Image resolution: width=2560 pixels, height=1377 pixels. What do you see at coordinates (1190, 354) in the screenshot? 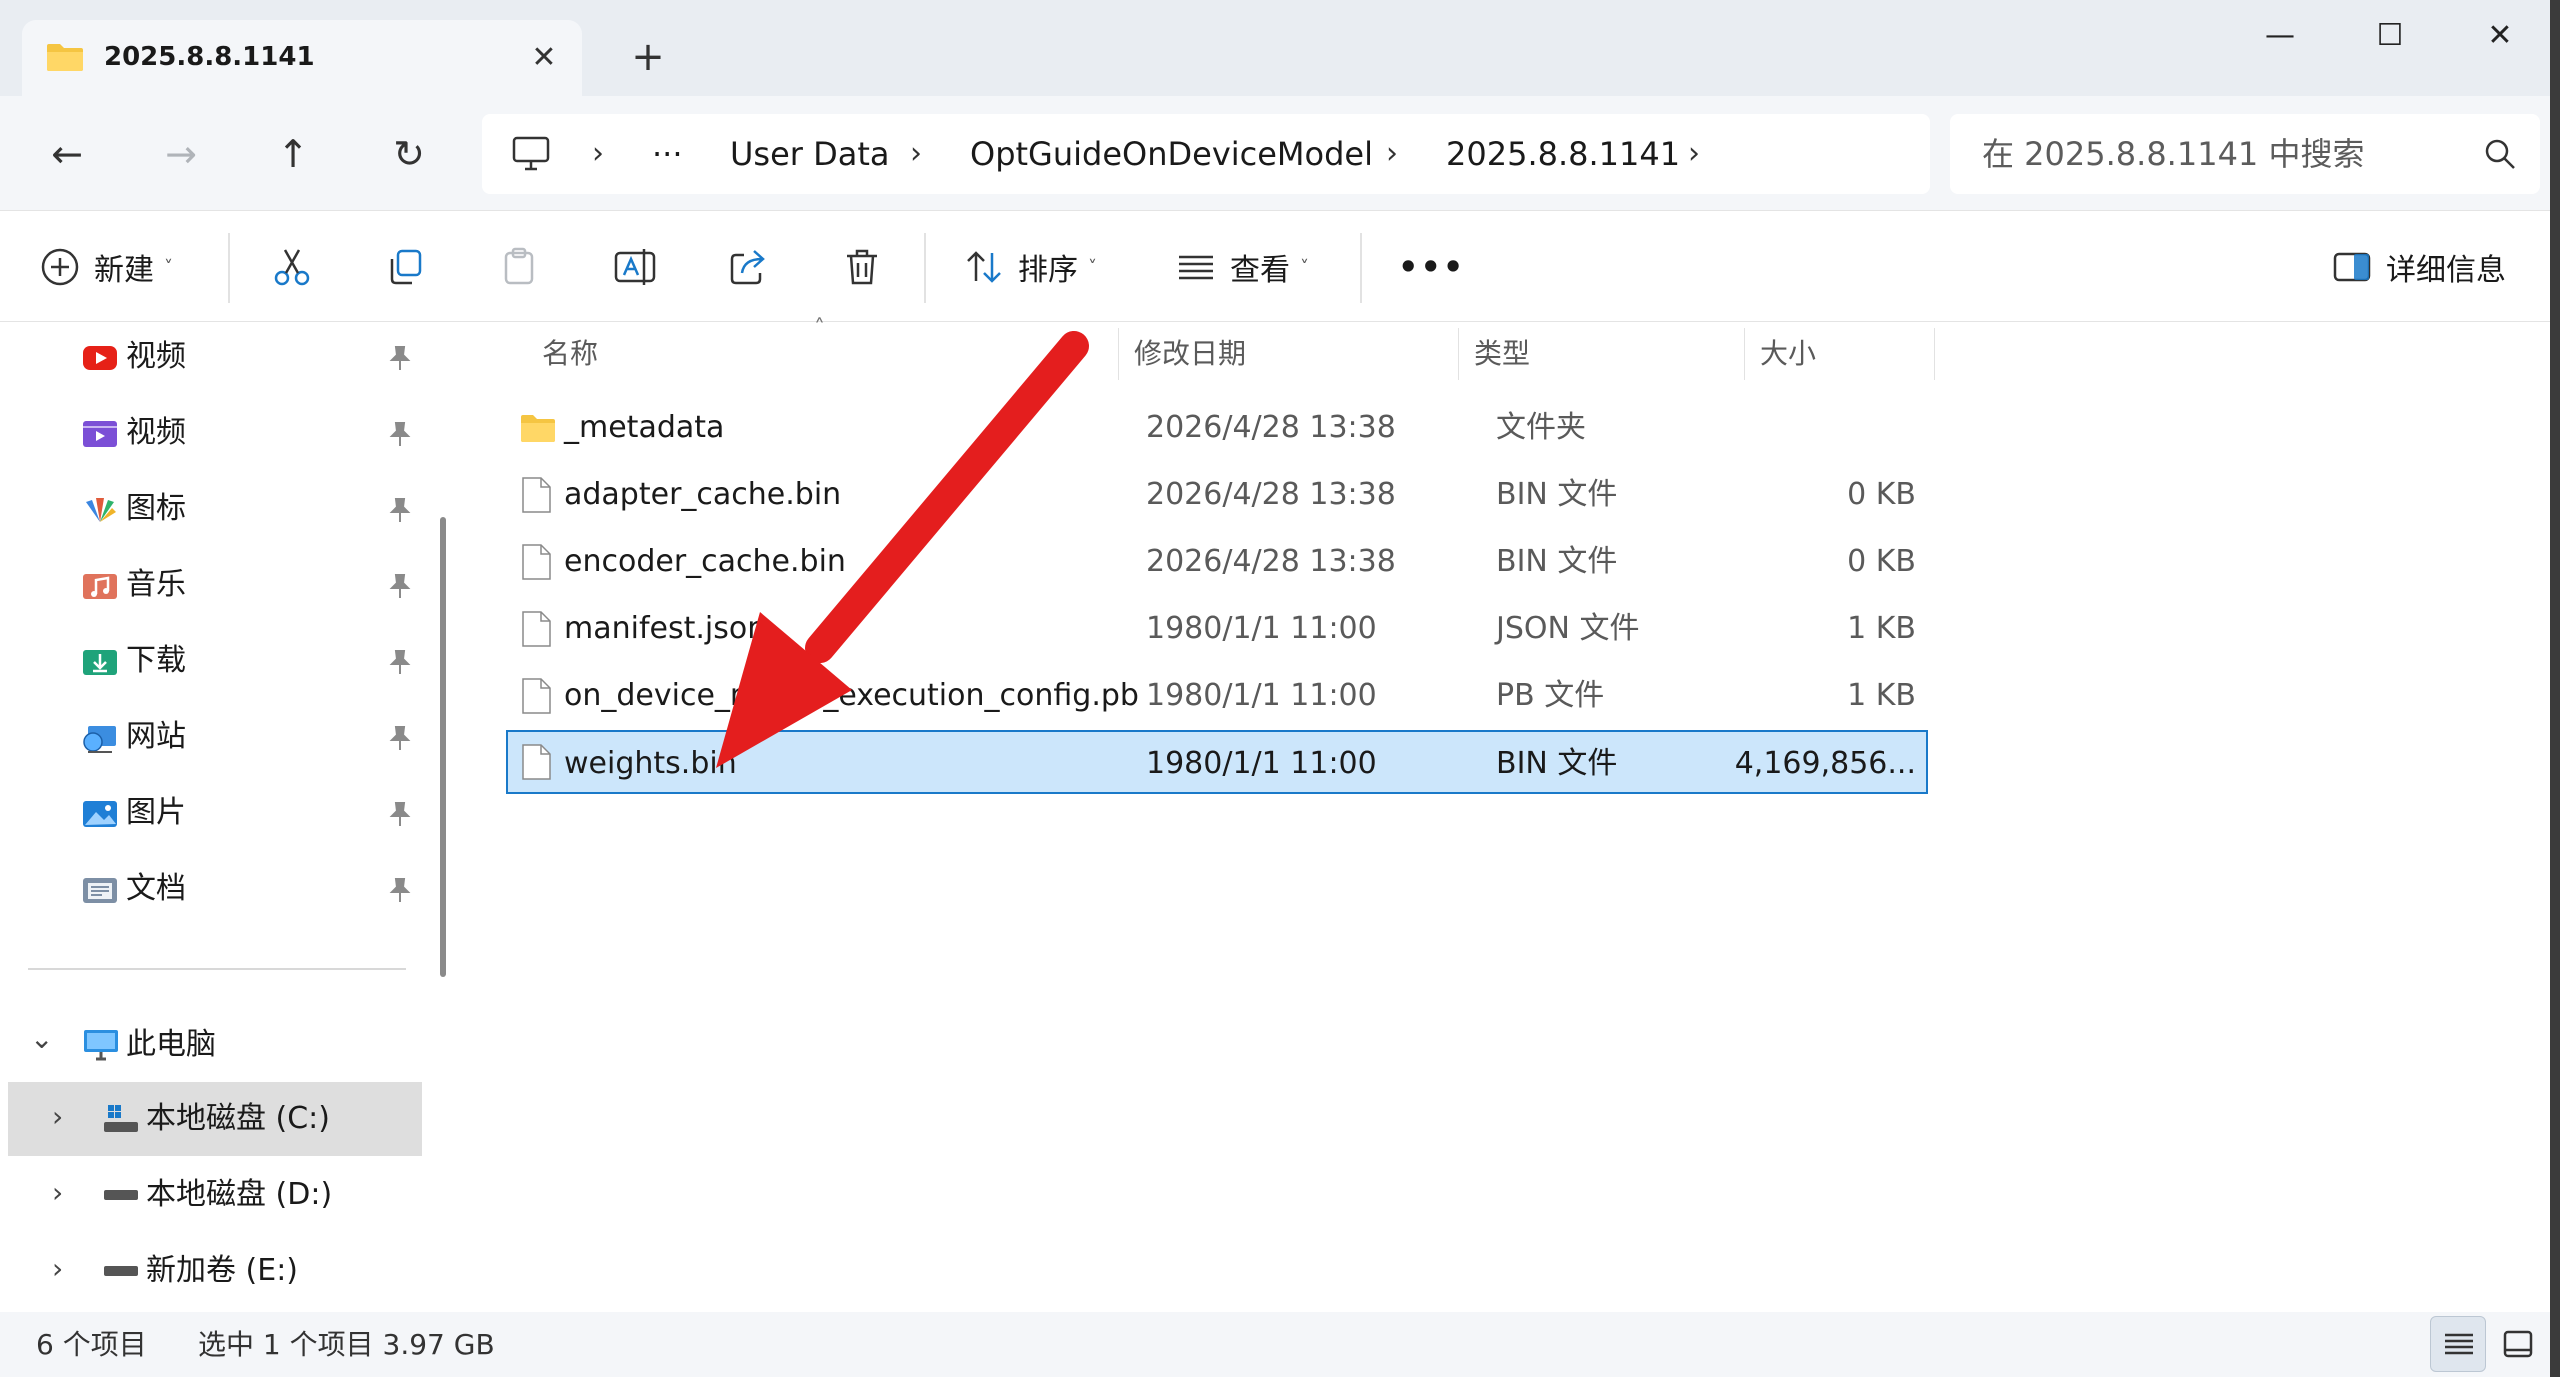
I see `column-header-date: 修改日期` at bounding box center [1190, 354].